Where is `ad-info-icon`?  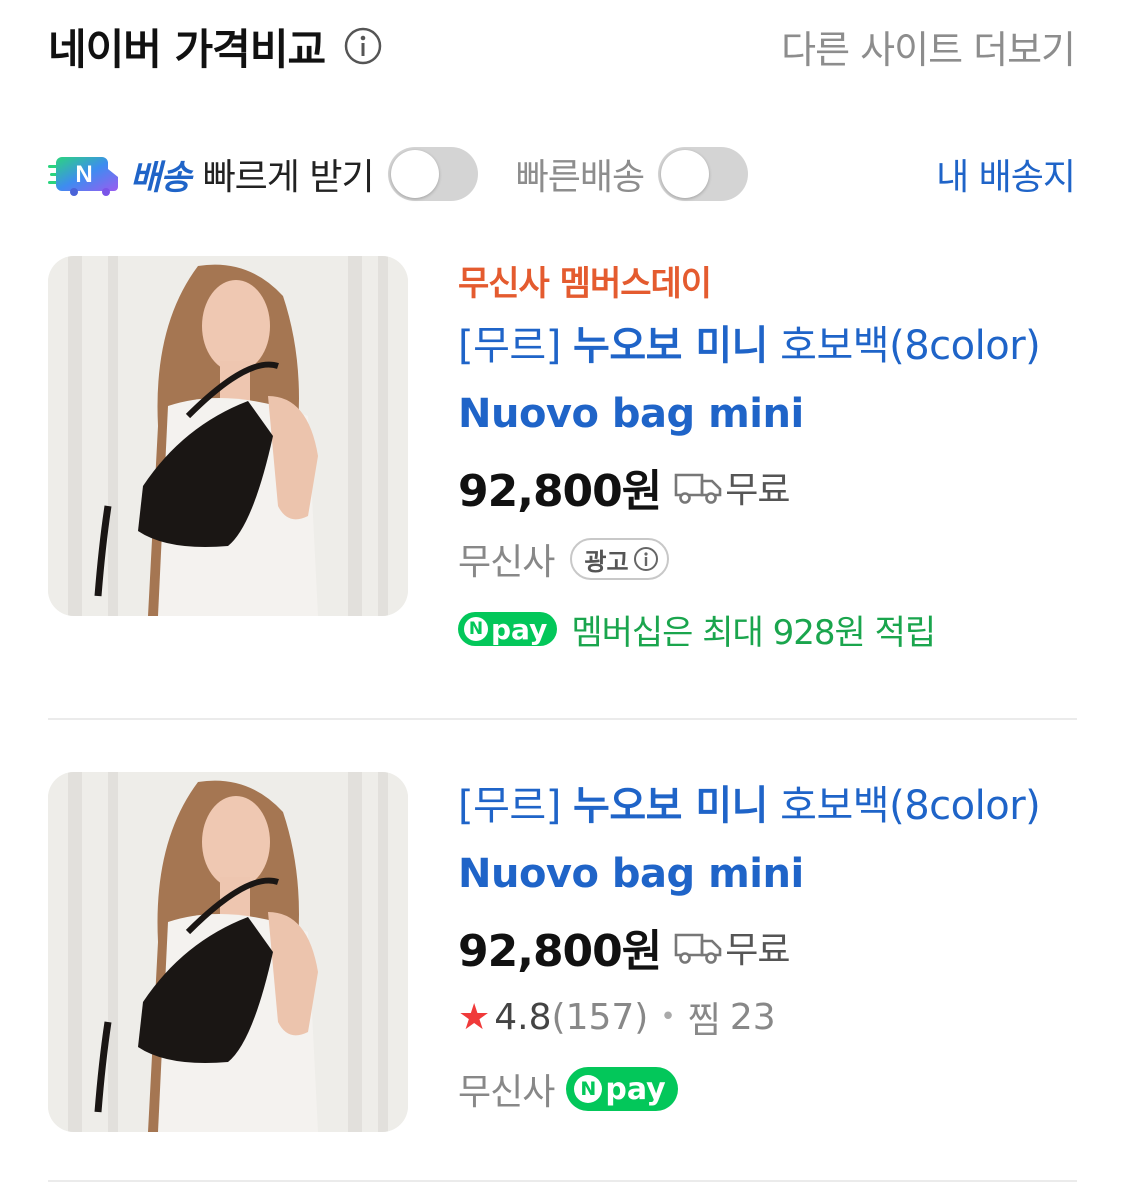 ad-info-icon is located at coordinates (645, 559).